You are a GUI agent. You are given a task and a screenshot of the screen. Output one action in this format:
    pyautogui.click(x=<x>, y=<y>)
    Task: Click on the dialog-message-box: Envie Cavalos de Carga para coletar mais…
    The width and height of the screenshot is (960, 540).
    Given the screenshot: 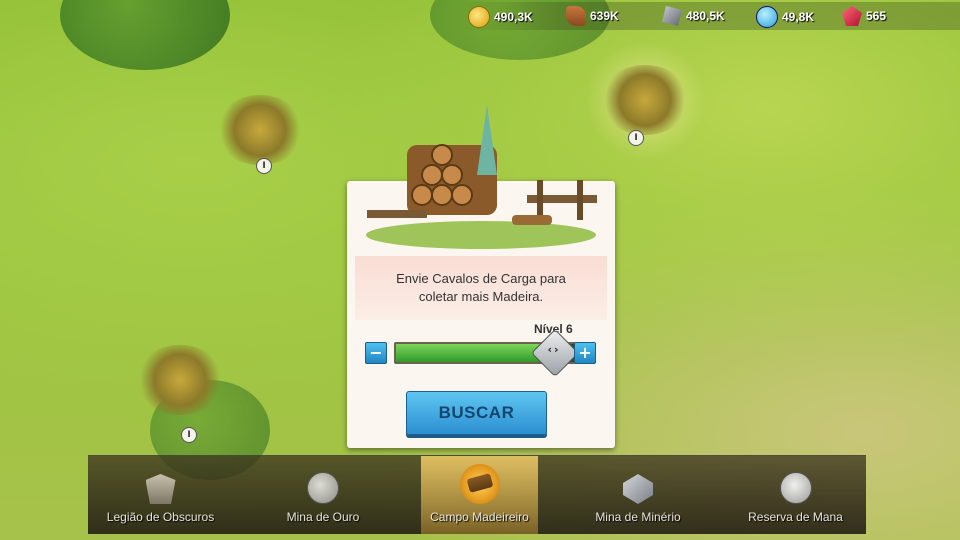 What is the action you would take?
    pyautogui.click(x=481, y=288)
    